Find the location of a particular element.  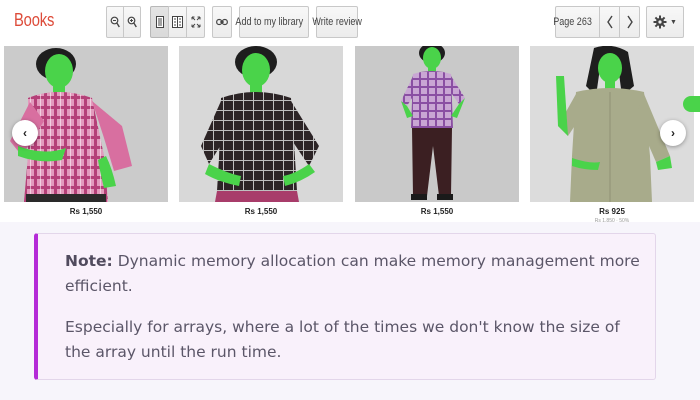

page-number-label: Page 263 is located at coordinates (572, 22).